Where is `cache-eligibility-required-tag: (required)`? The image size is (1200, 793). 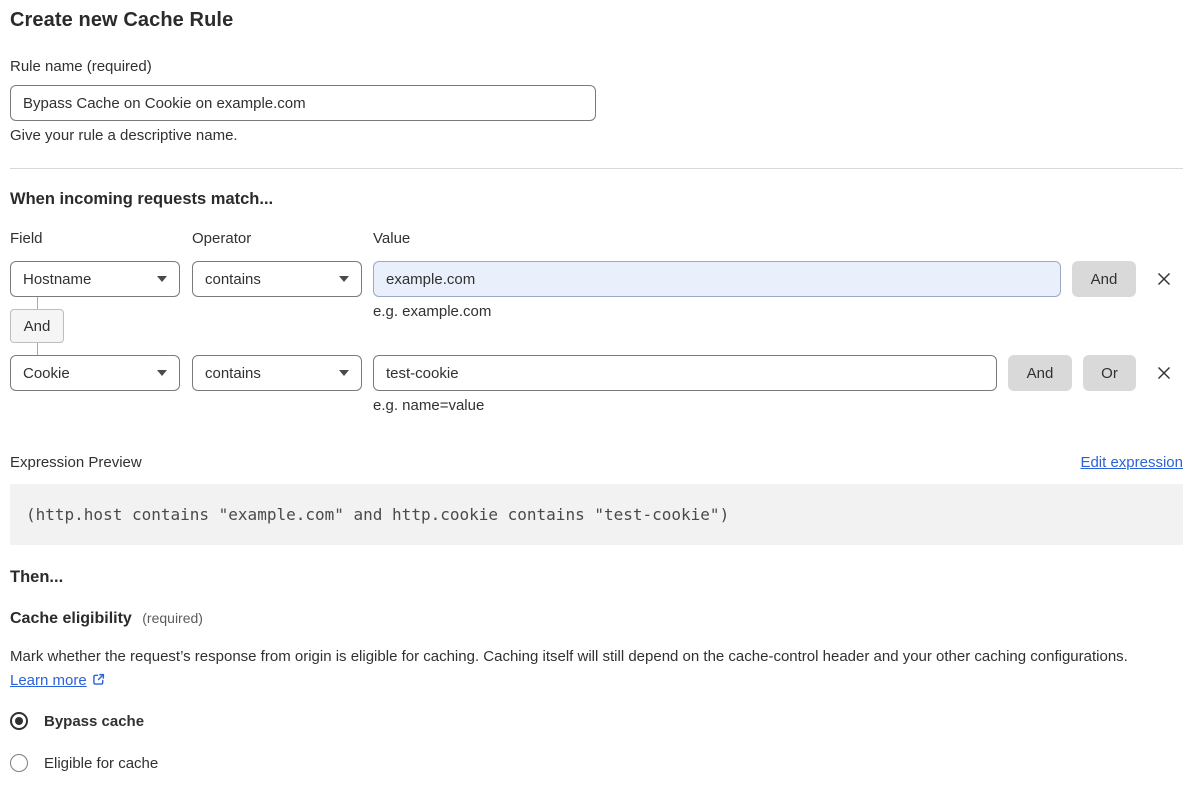 cache-eligibility-required-tag: (required) is located at coordinates (172, 618).